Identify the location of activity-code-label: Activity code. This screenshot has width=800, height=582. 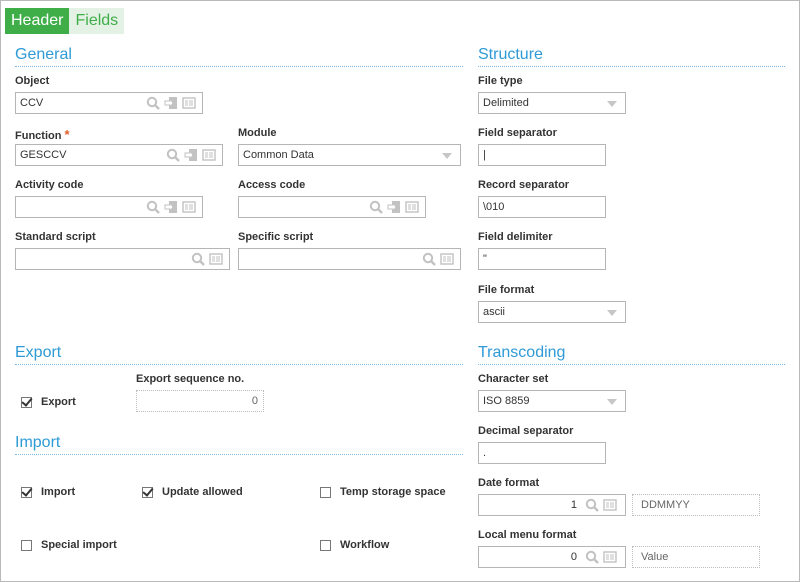
(49, 185).